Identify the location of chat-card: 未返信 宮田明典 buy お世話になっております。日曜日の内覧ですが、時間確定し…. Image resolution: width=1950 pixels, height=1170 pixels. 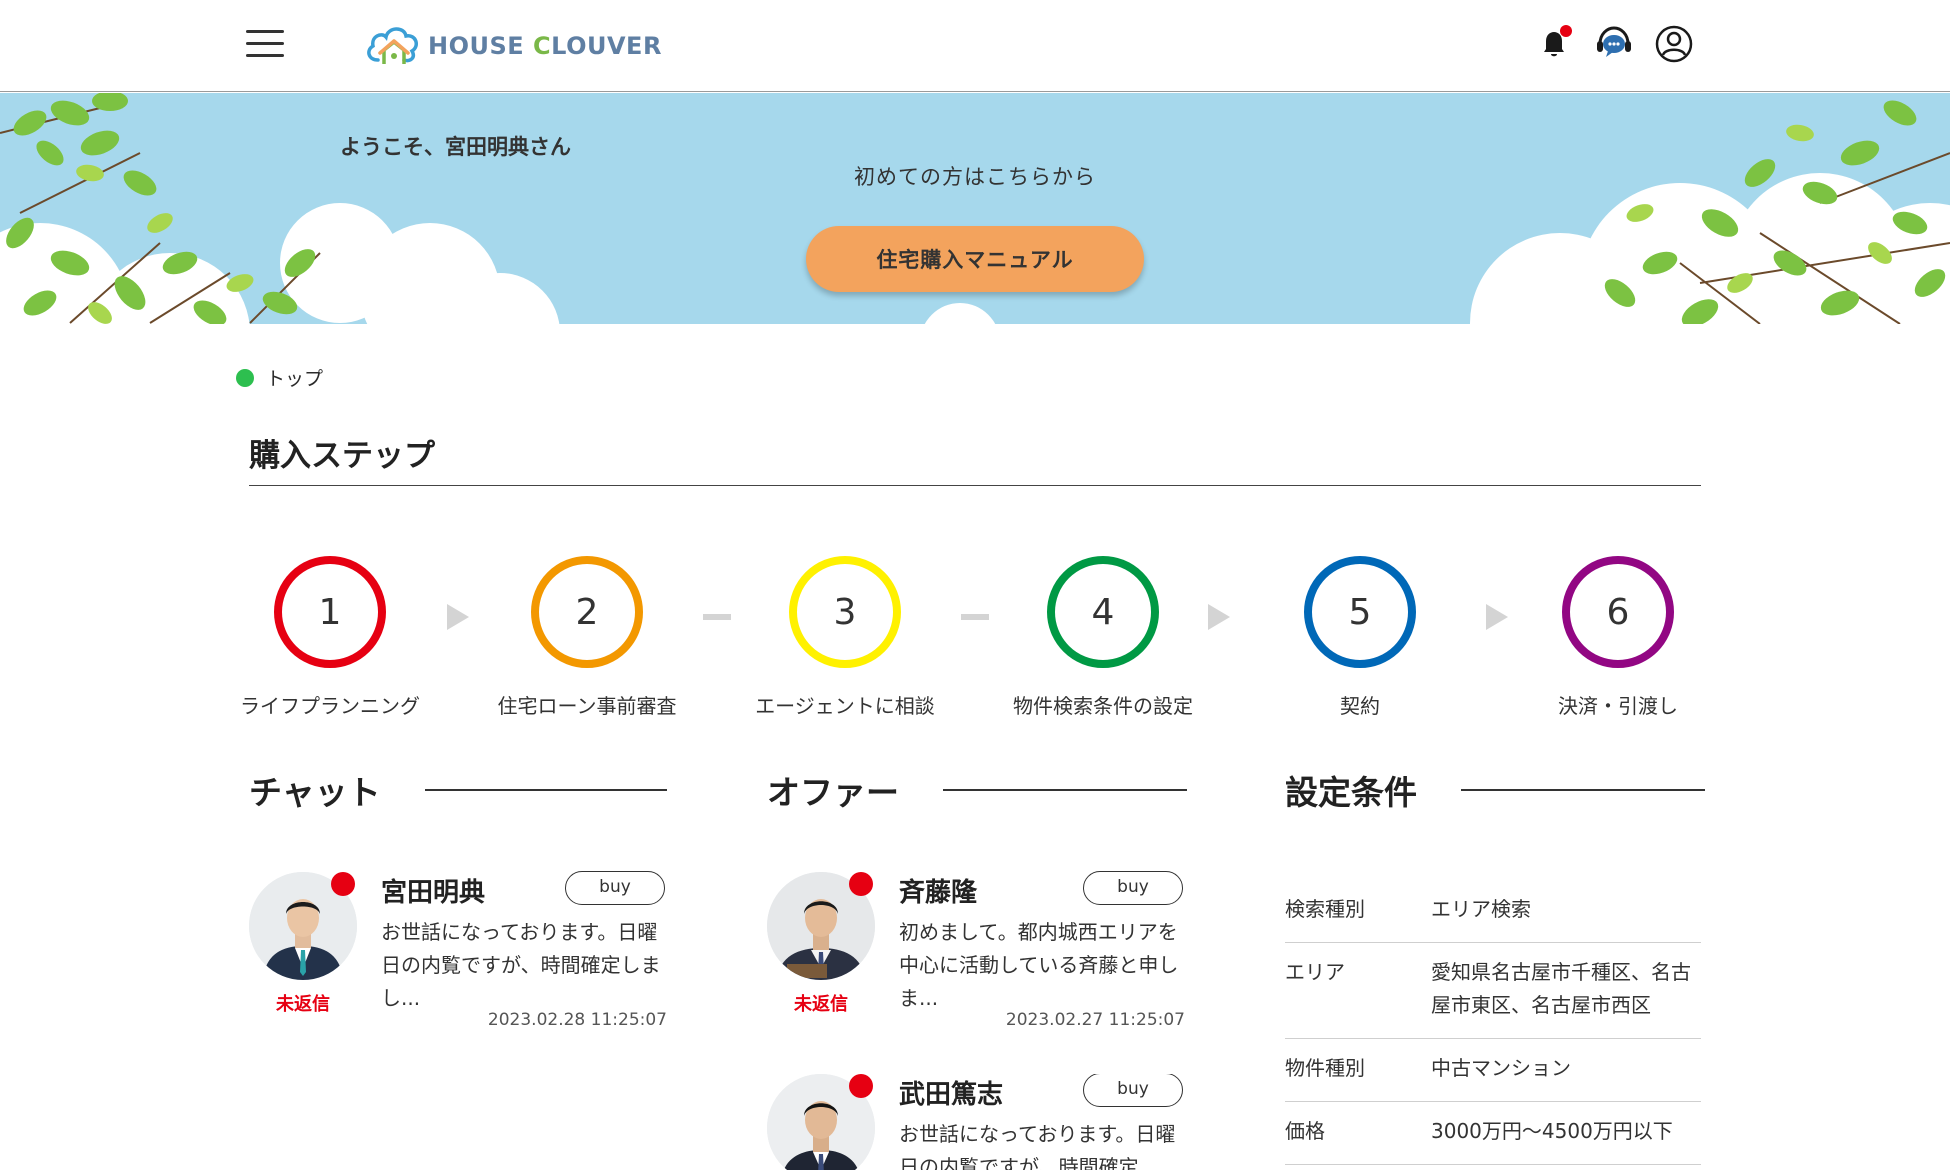
(458, 966).